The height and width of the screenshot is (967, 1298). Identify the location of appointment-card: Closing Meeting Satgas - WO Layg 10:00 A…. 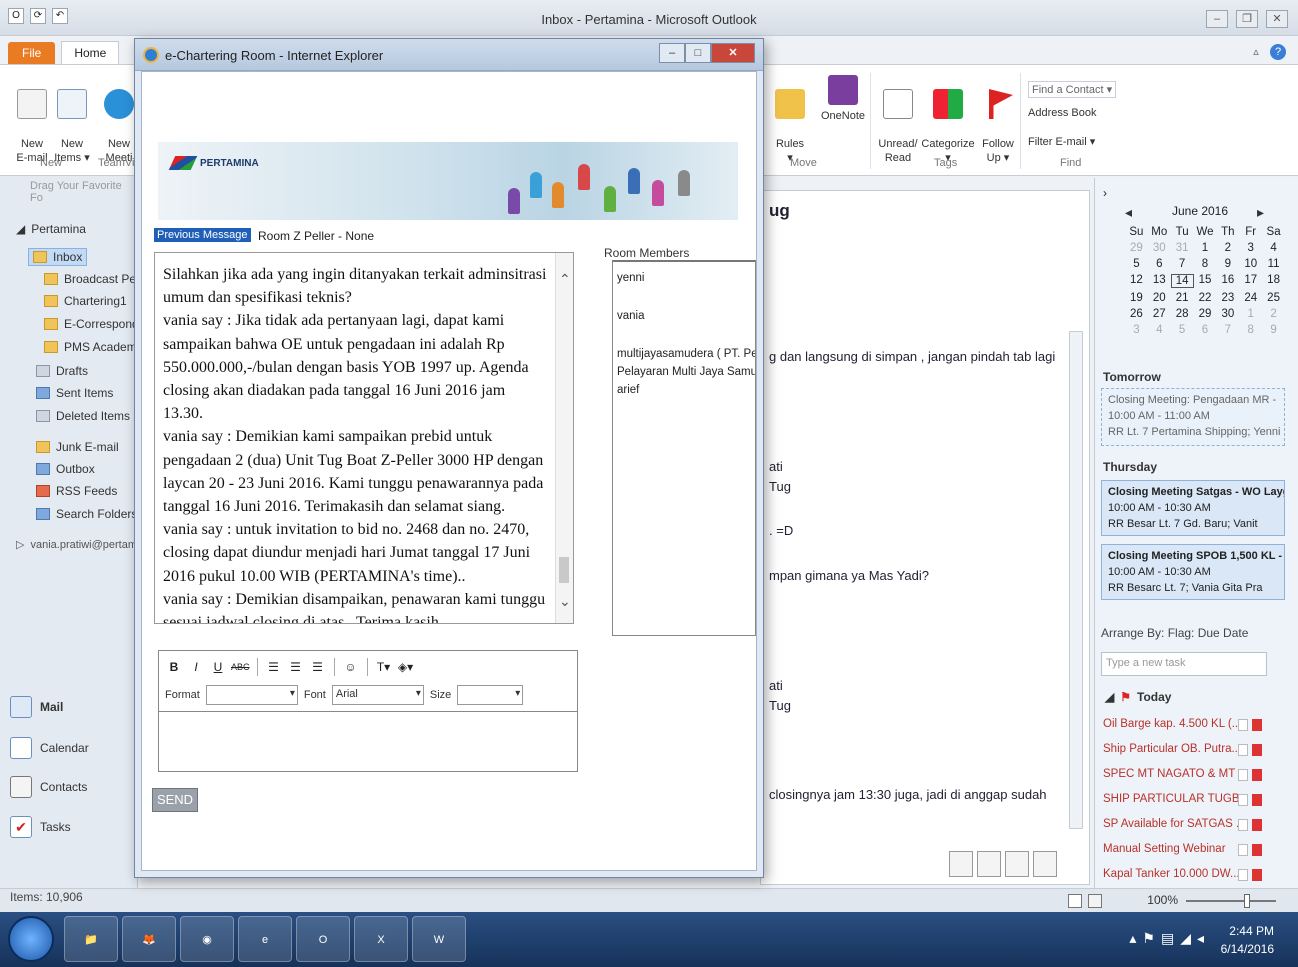
(1193, 508).